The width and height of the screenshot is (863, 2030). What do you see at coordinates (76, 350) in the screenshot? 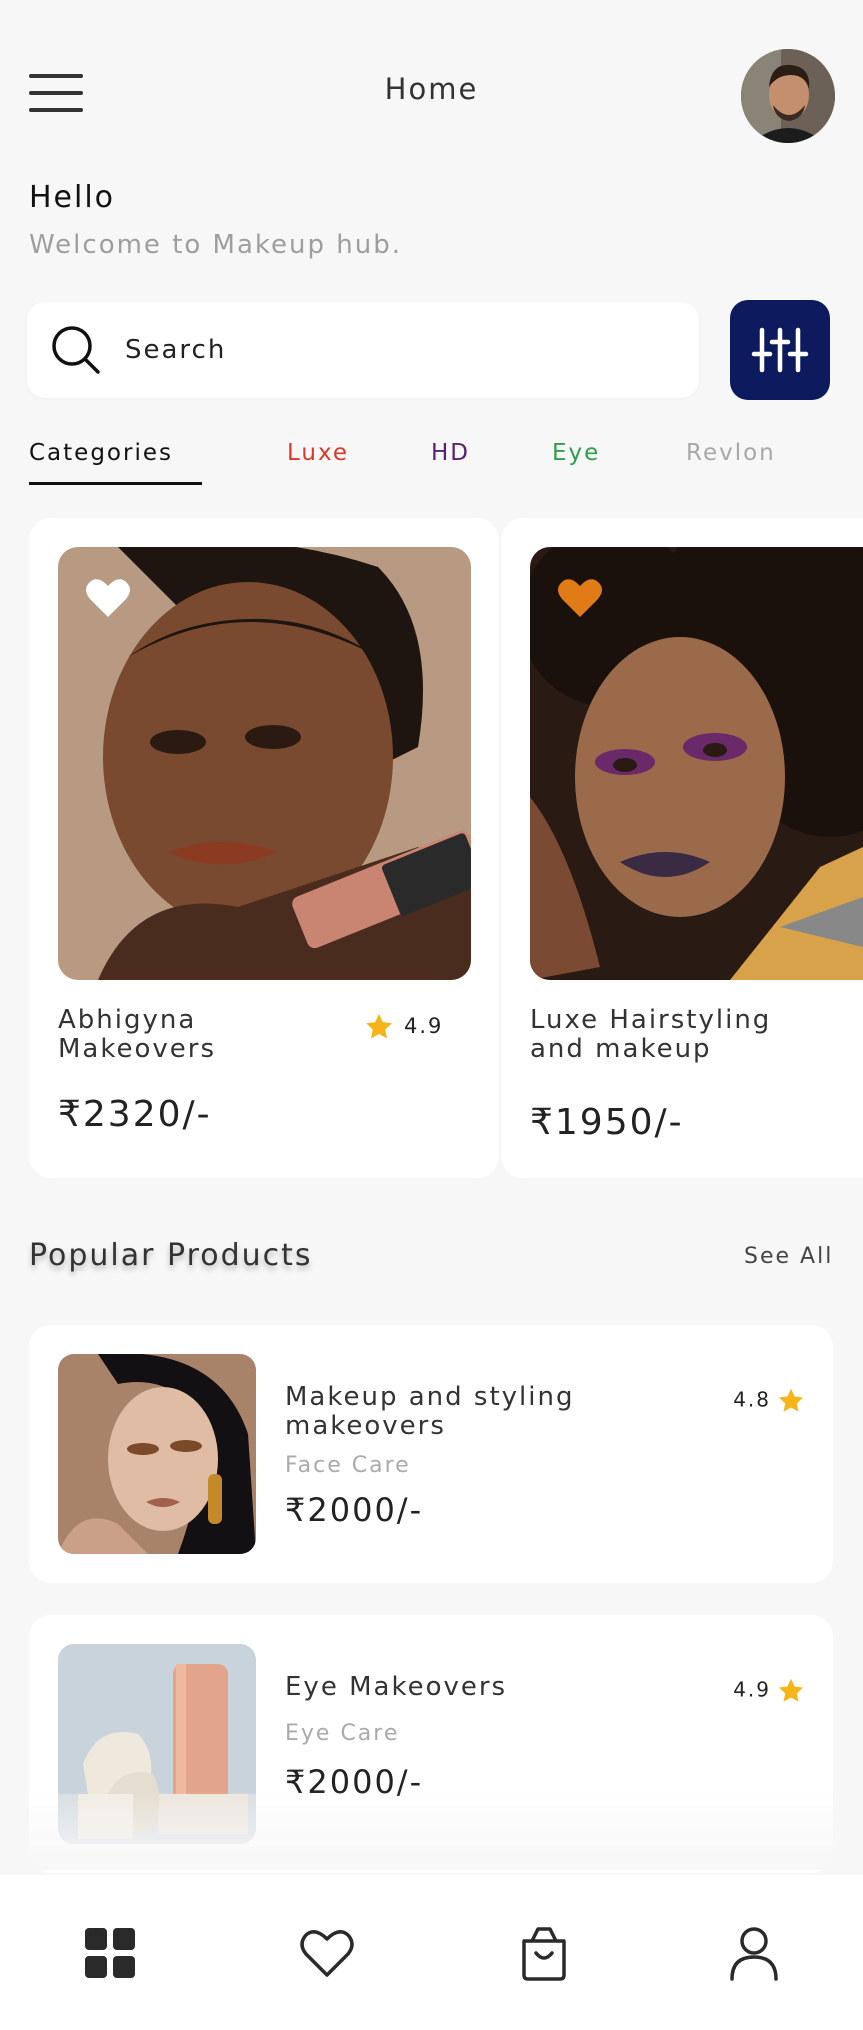
I see `search-icon` at bounding box center [76, 350].